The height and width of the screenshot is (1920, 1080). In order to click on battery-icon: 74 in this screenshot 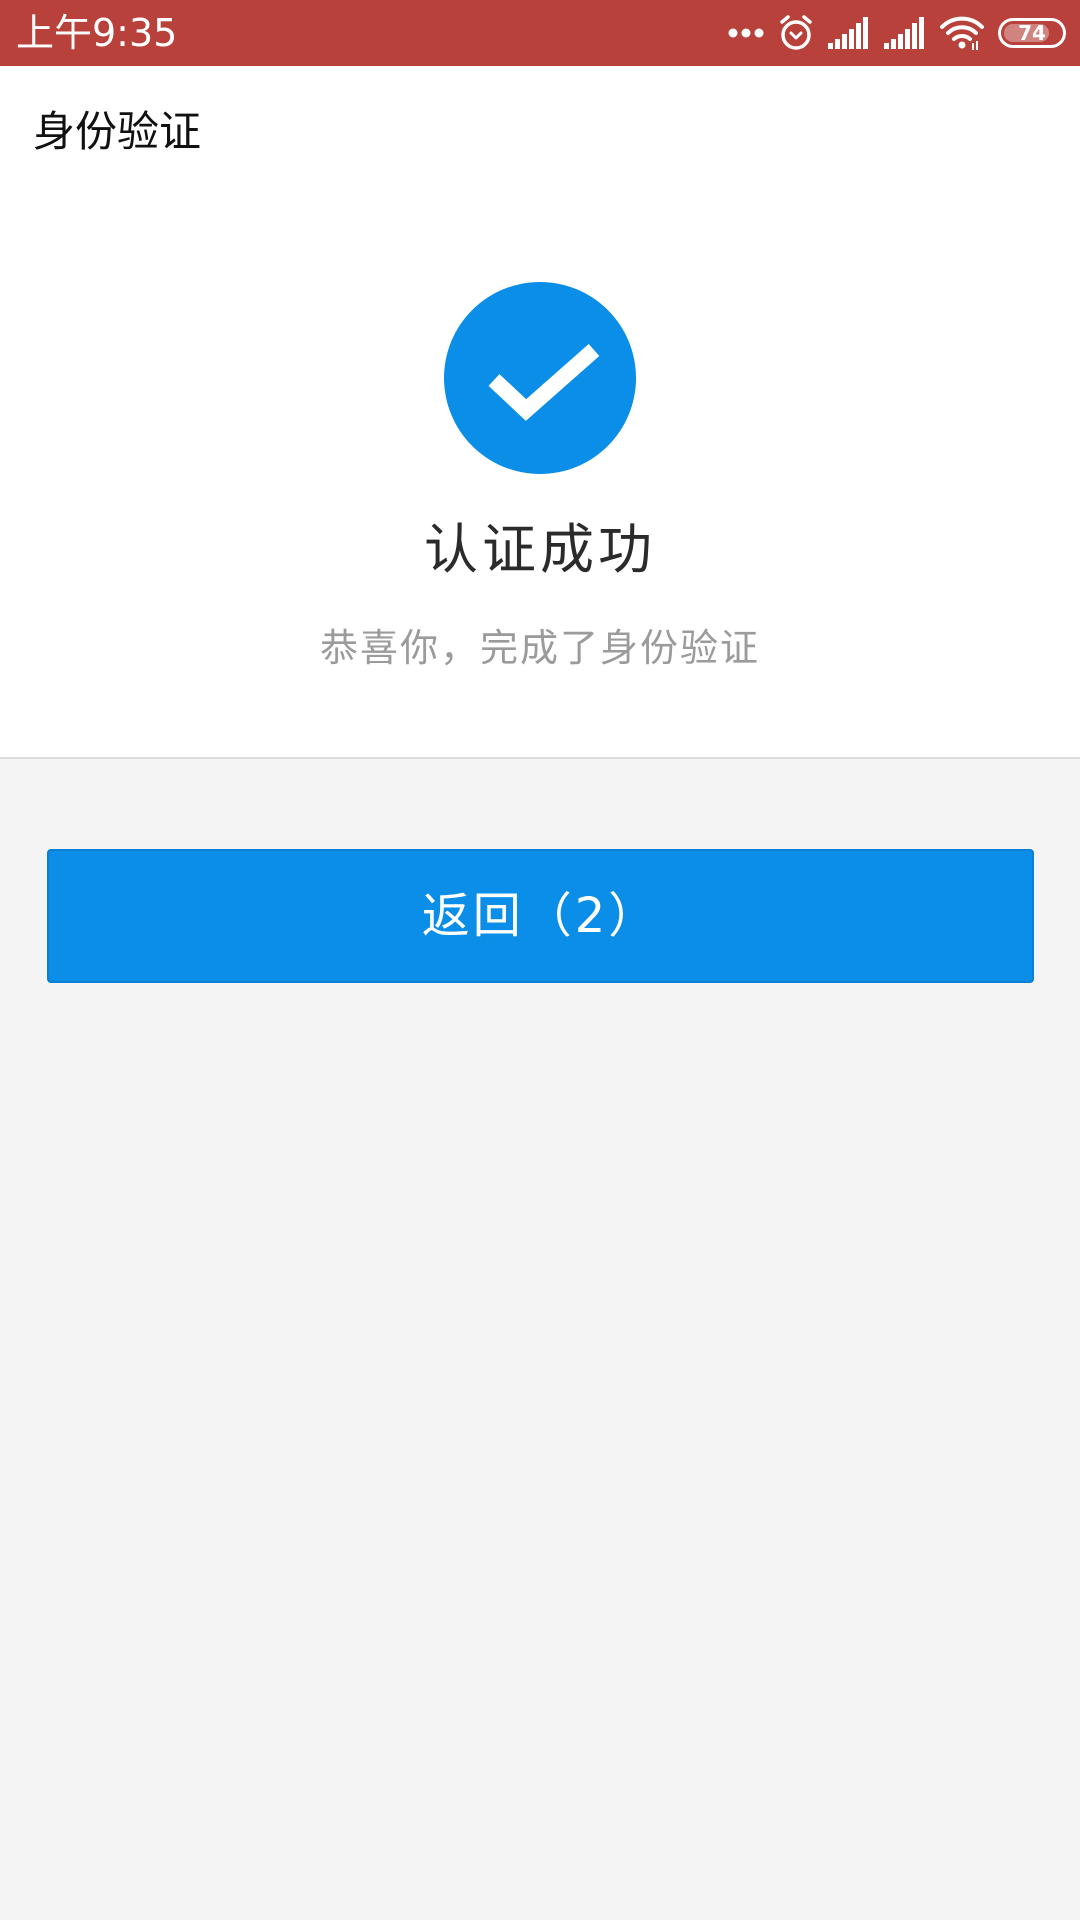, I will do `click(1032, 33)`.